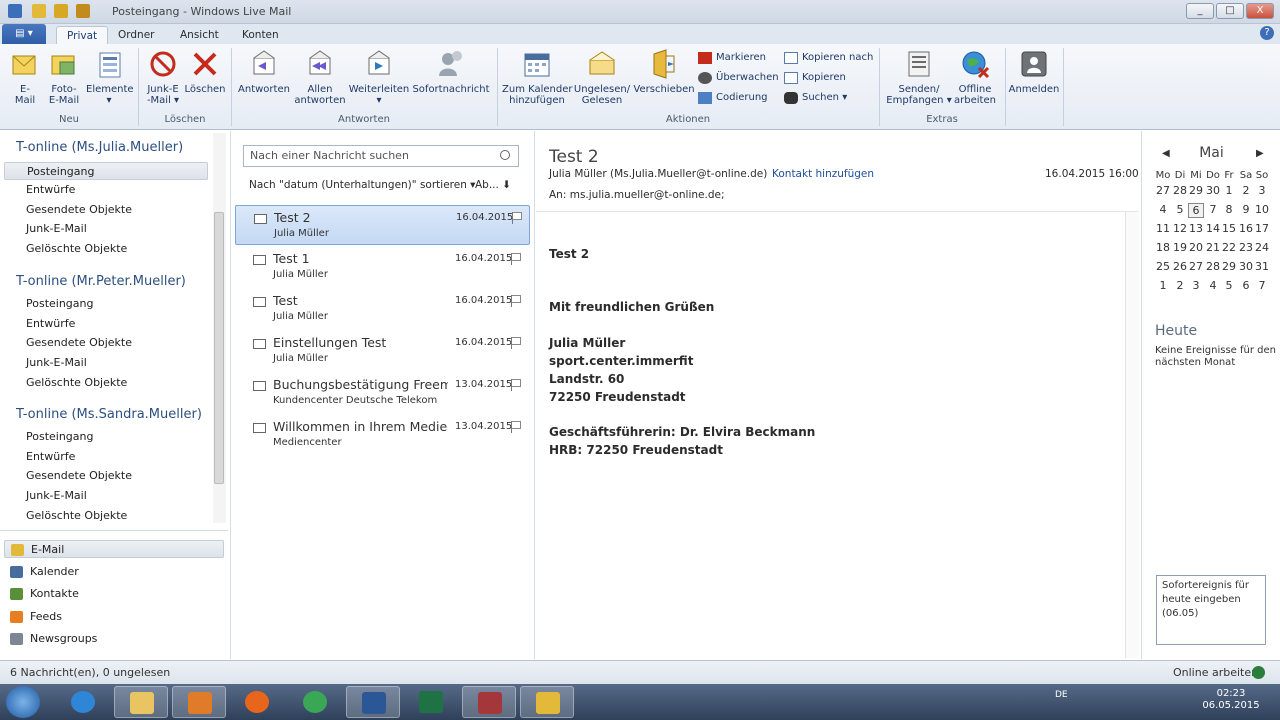  I want to click on taskbar-ie, so click(83, 702).